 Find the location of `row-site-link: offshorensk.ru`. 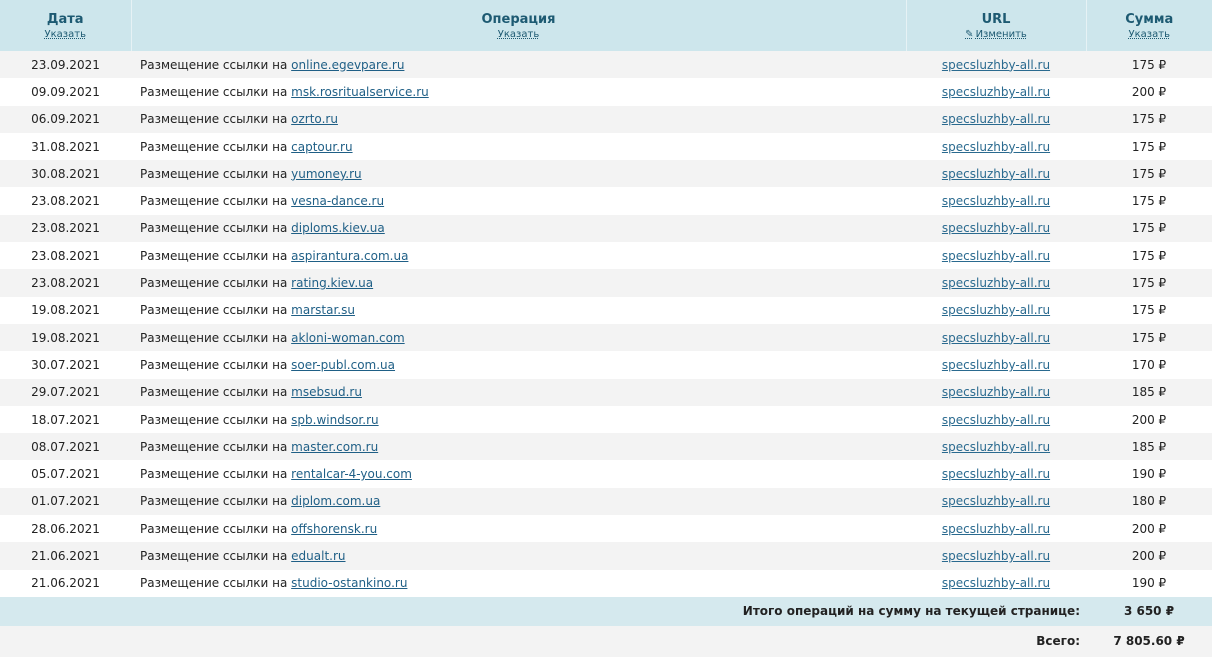

row-site-link: offshorensk.ru is located at coordinates (334, 529).